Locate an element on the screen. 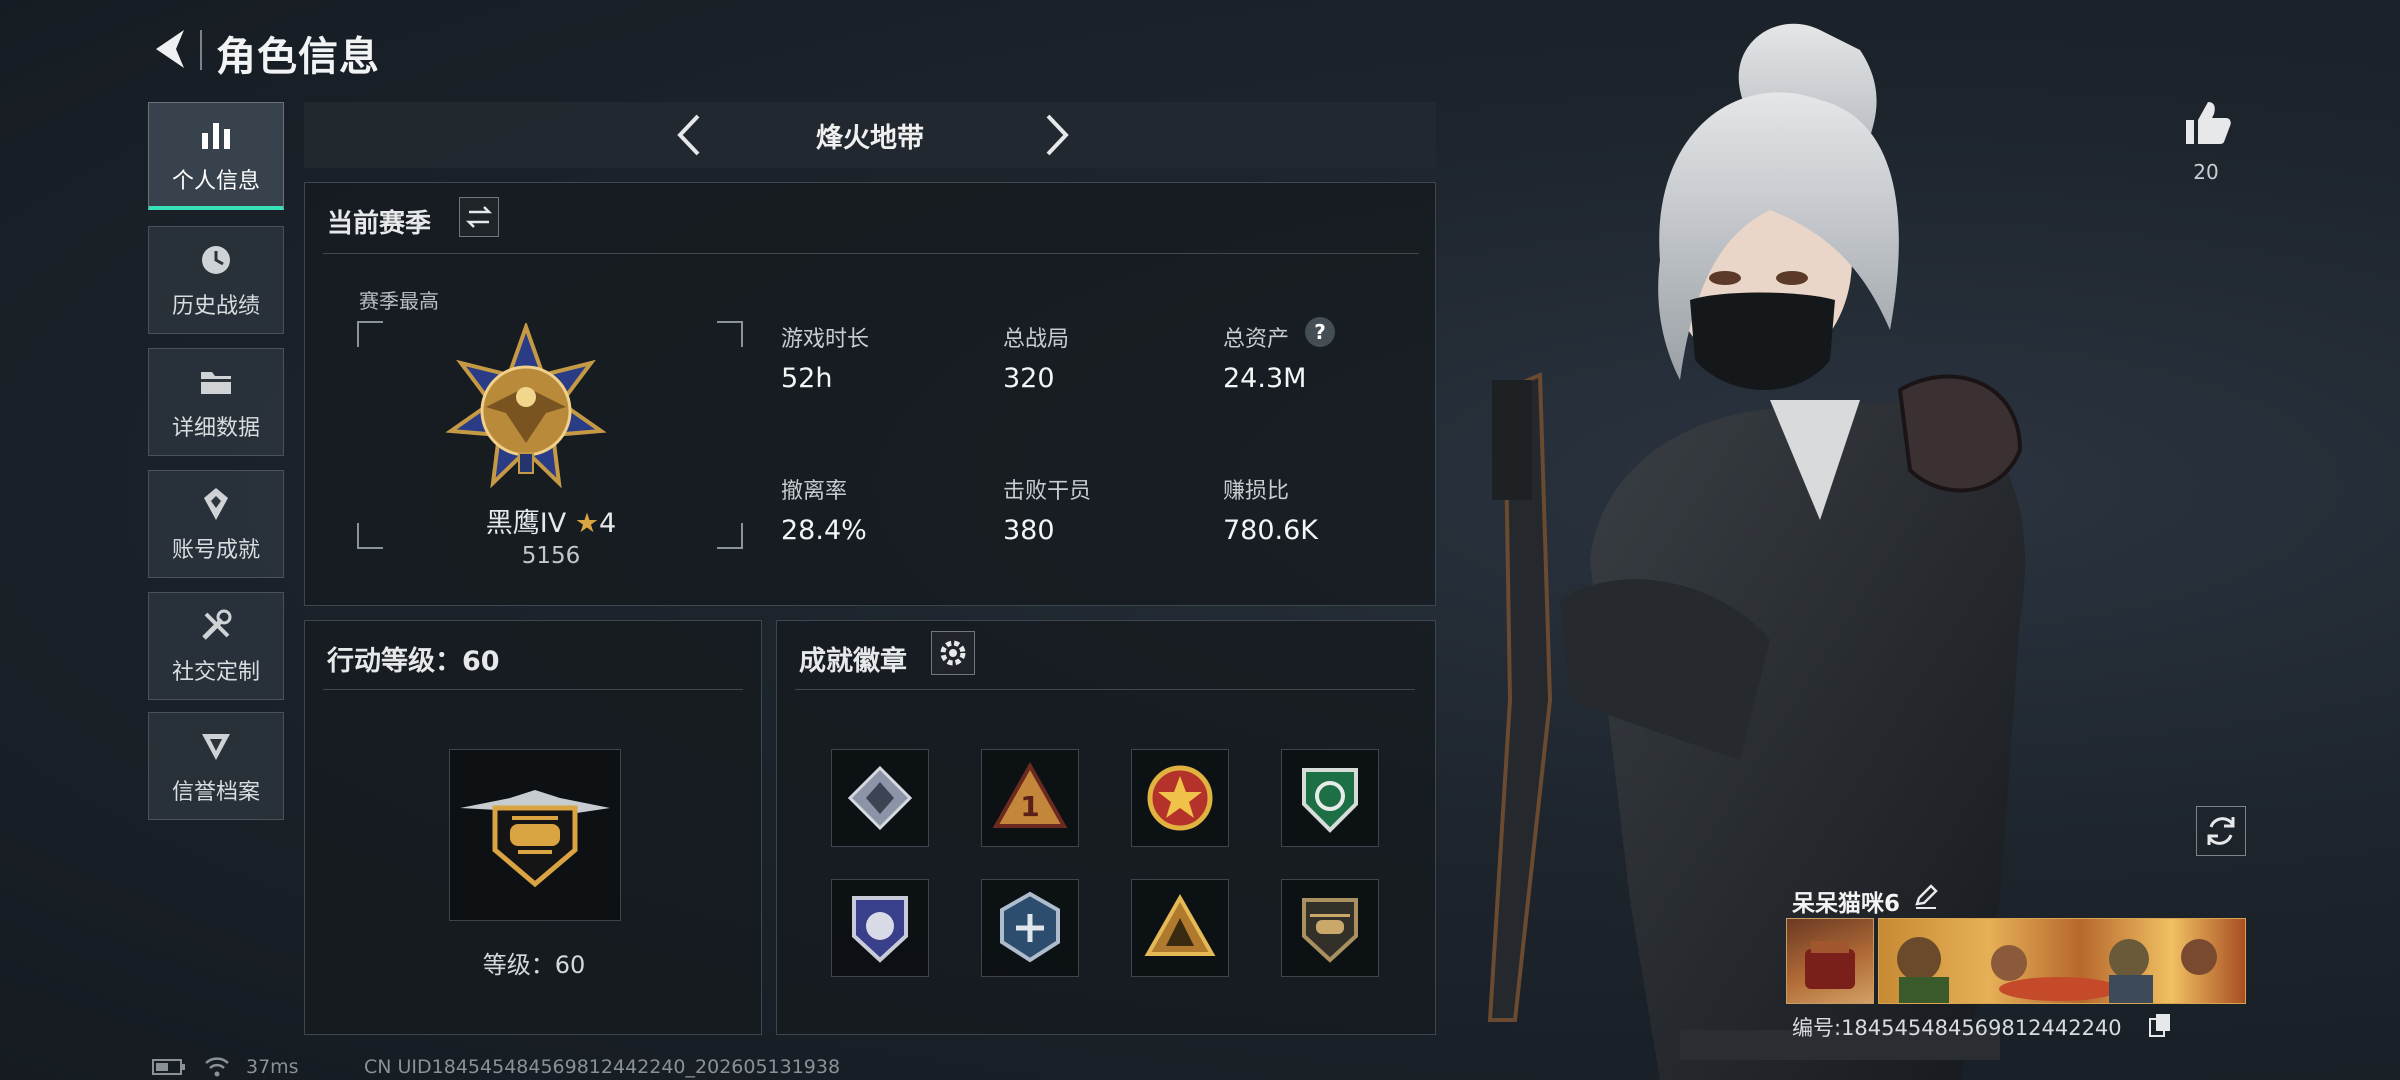 The image size is (2400, 1080). svg-text: 1 is located at coordinates (1029, 806).